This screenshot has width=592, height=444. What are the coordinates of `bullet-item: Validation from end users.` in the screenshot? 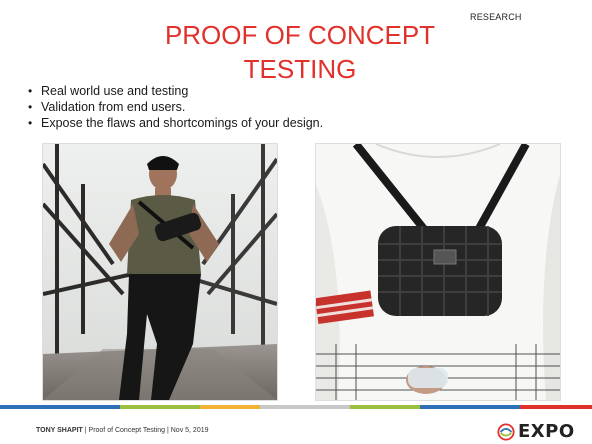 It's located at (174, 107).